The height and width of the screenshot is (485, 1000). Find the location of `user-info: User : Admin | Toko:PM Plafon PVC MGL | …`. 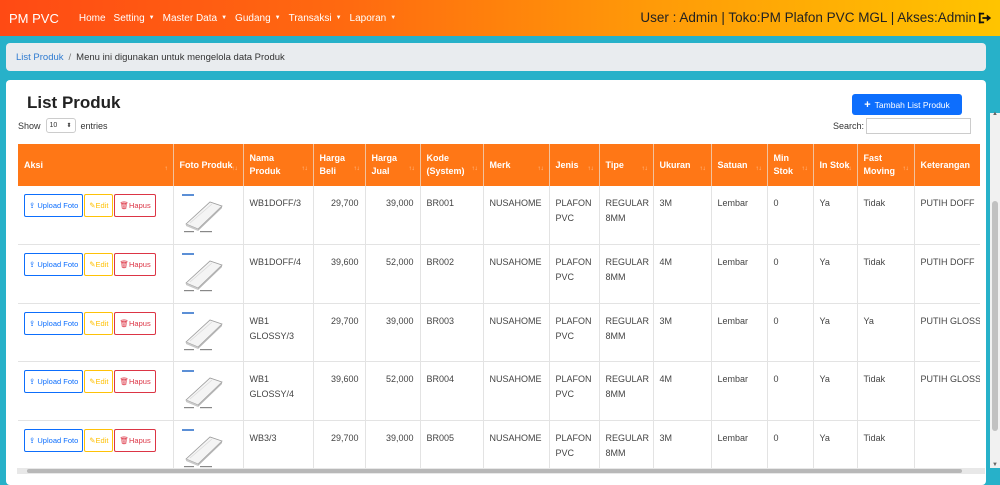

user-info: User : Admin | Toko:PM Plafon PVC MGL | … is located at coordinates (808, 17).